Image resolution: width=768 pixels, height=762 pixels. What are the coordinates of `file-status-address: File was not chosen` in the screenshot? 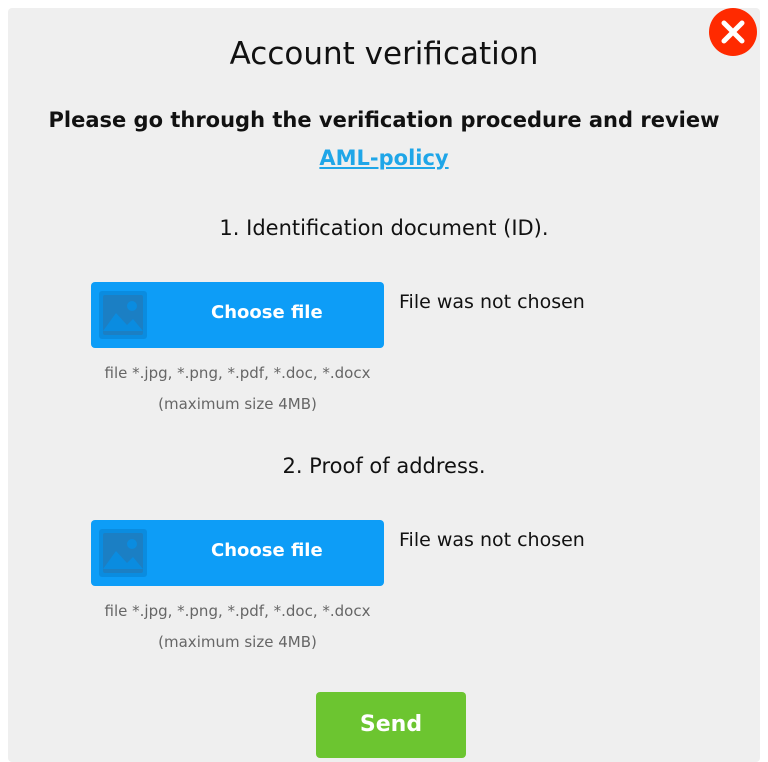 It's located at (492, 540).